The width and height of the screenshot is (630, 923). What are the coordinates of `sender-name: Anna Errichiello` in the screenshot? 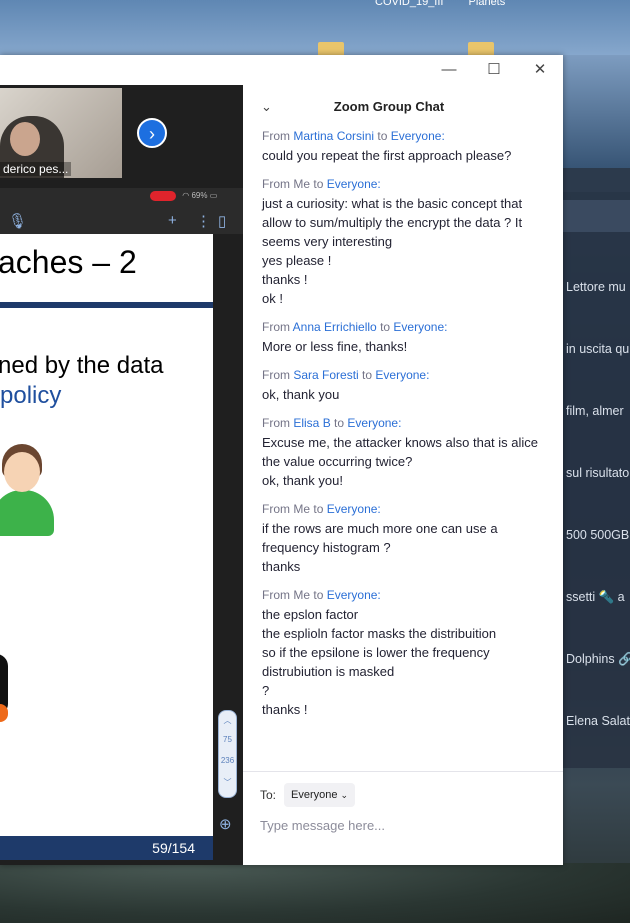 It's located at (335, 327).